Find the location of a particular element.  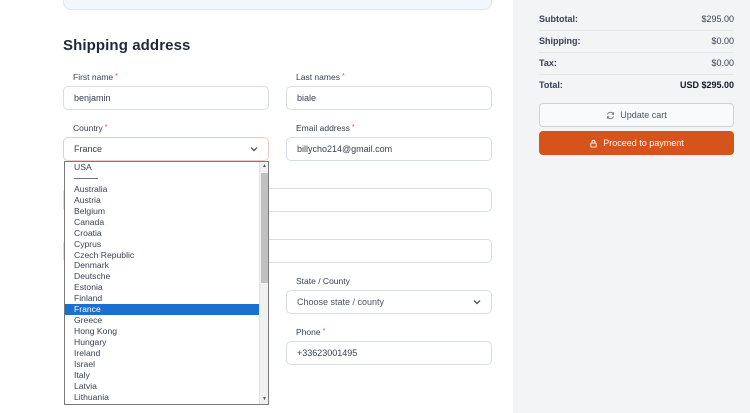

shipping-row: Shipping: $0.00 is located at coordinates (636, 41).